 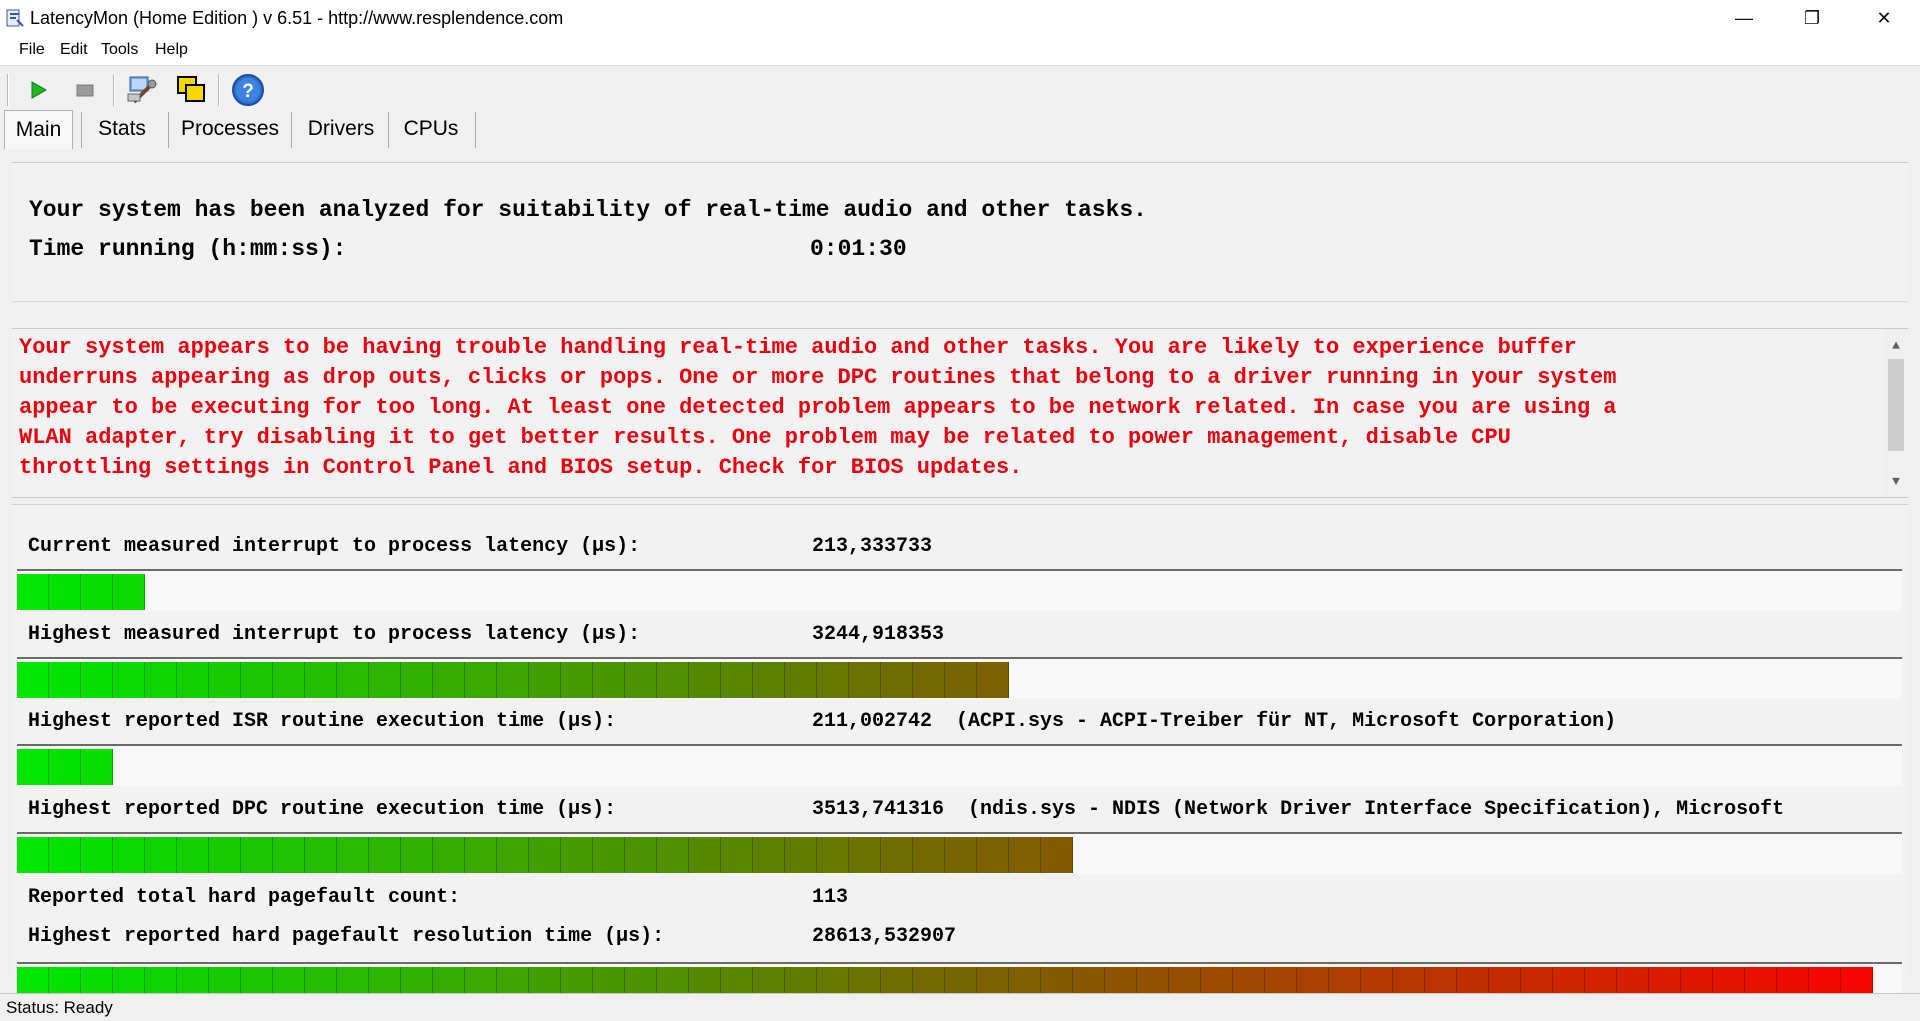 I want to click on help-glyph: ?, so click(x=248, y=91).